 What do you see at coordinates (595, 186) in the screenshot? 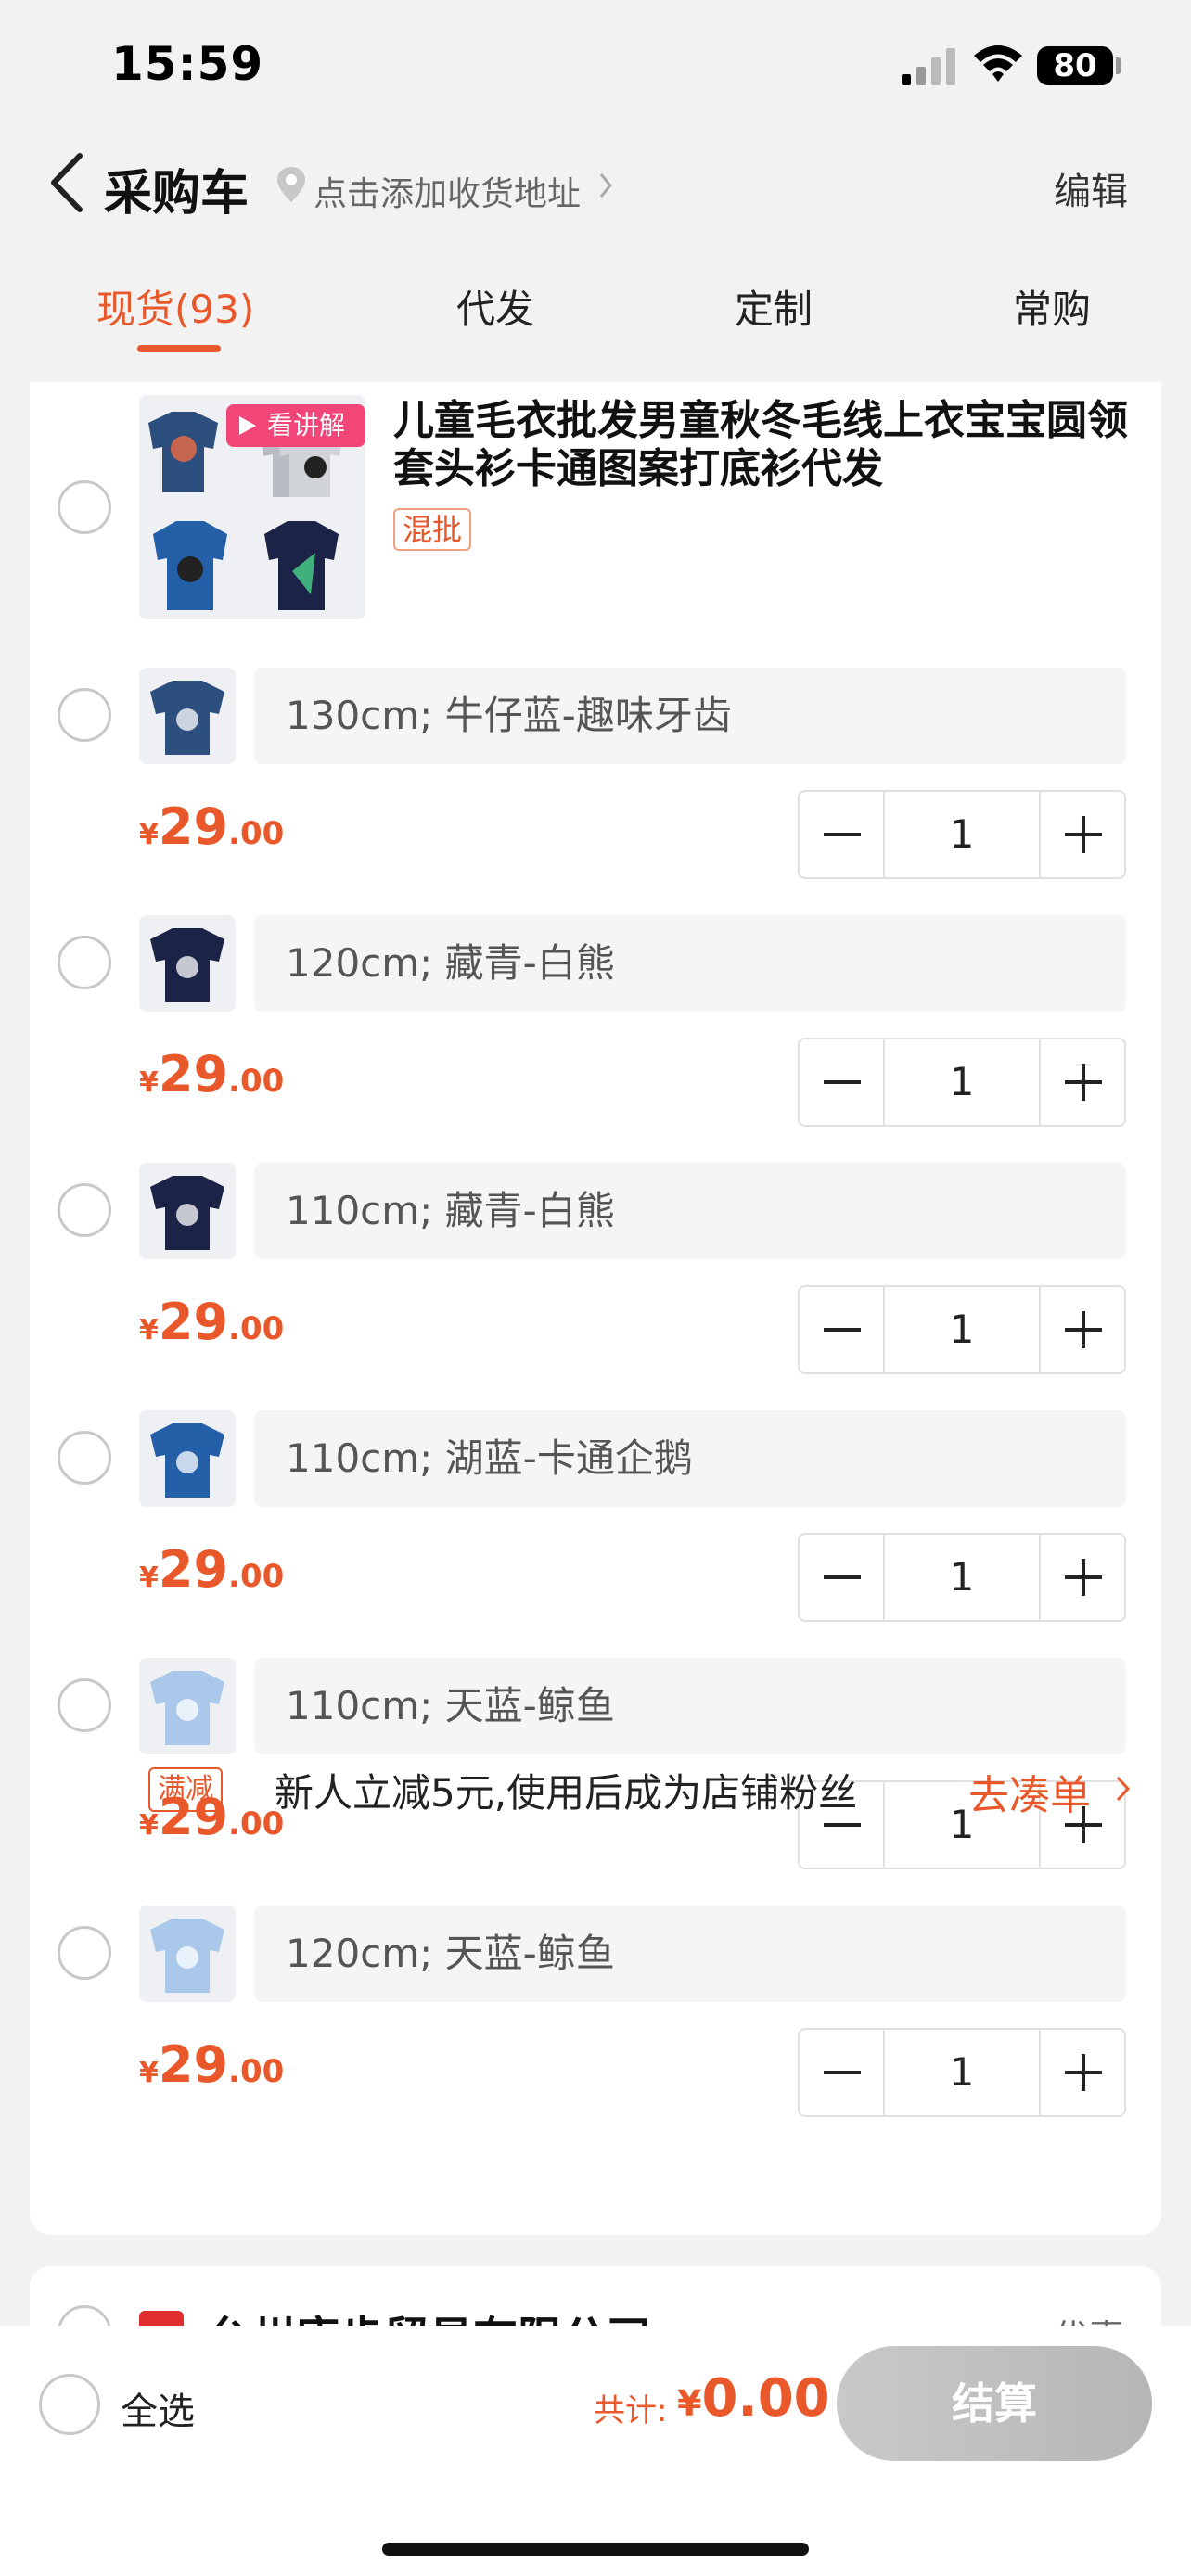
I see `nav-bar: 采购车 点击添加收货地址 编辑` at bounding box center [595, 186].